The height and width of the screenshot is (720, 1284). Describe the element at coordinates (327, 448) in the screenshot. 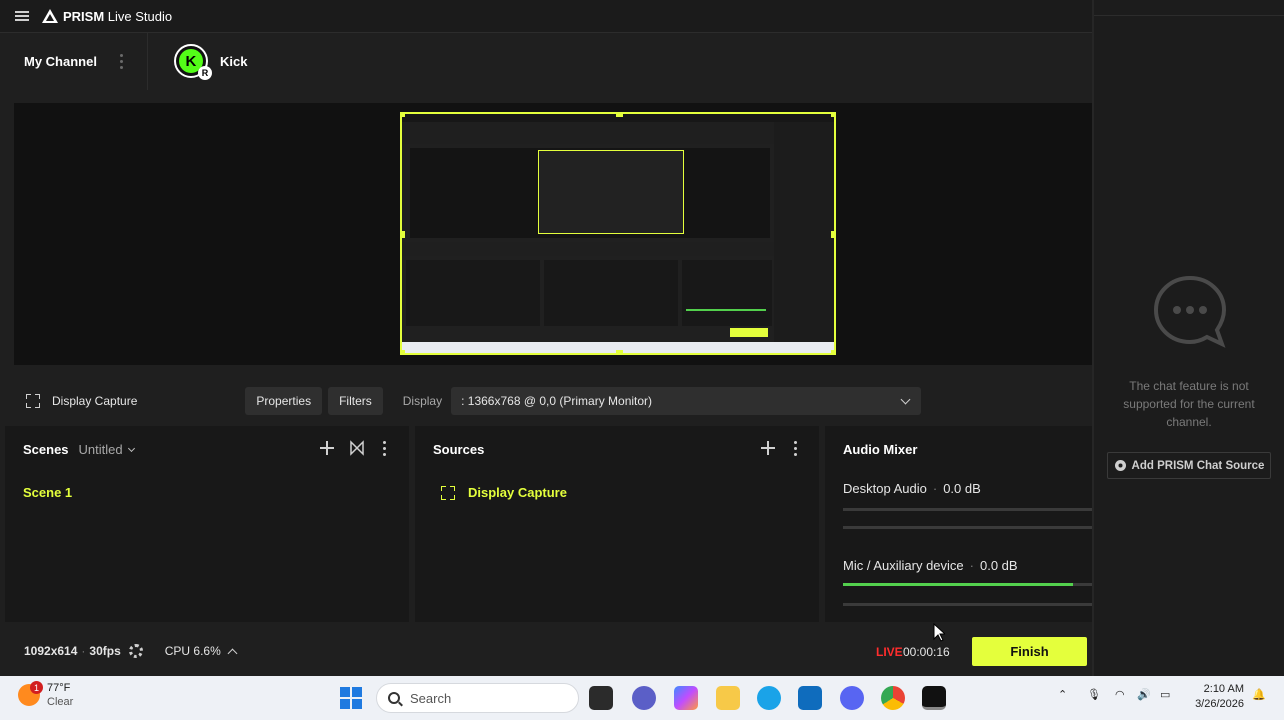

I see `add-scene-plus-icon` at that location.